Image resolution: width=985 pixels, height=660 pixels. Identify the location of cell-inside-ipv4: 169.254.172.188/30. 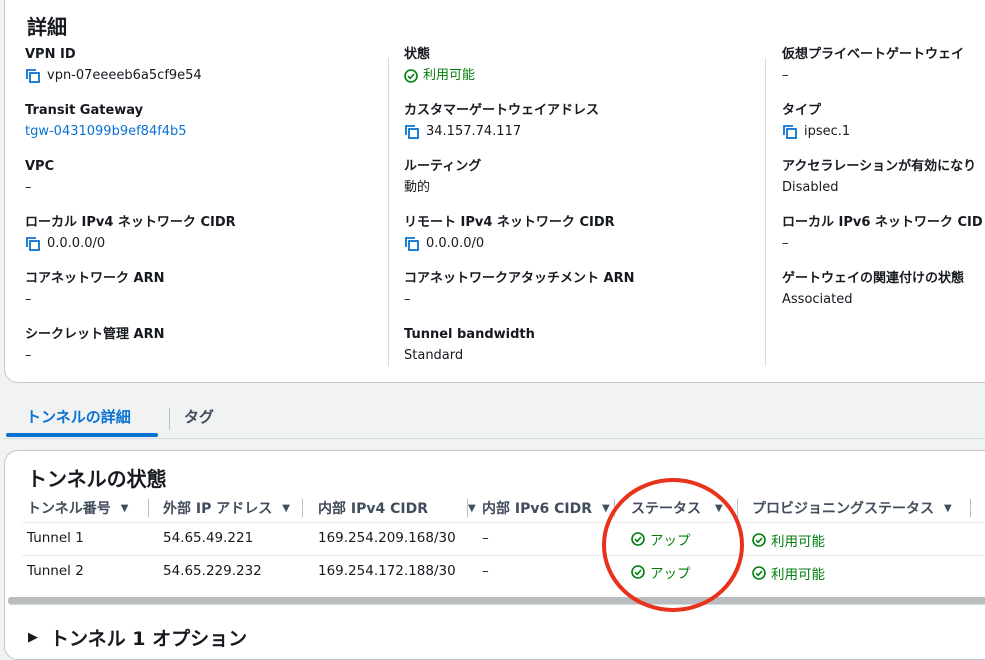
(387, 571).